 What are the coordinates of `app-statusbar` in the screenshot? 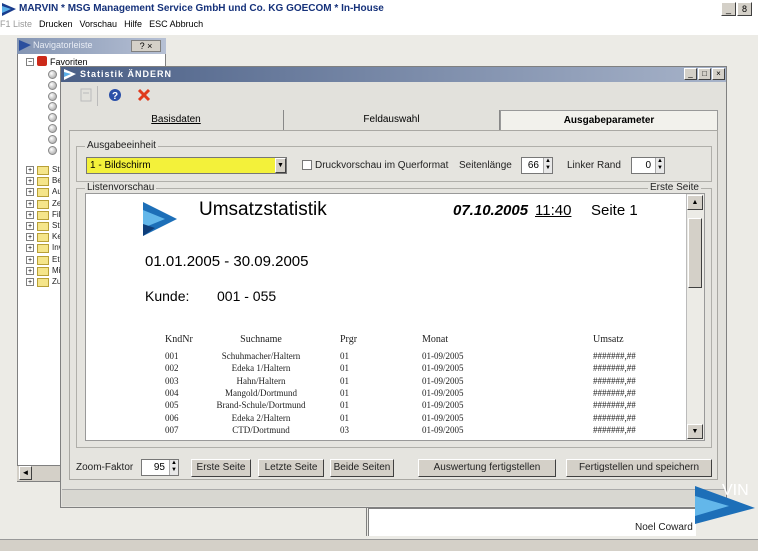 It's located at (379, 545).